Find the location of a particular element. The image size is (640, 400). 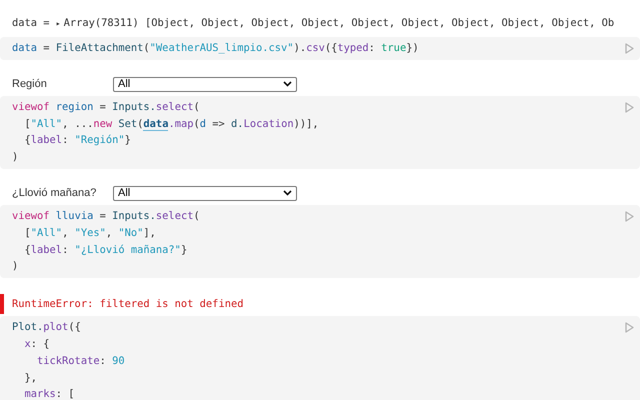

code-cell: data = FileAttachment("WeatherAUS_limpio.csv").csv({typed: true}) is located at coordinates (320, 48).